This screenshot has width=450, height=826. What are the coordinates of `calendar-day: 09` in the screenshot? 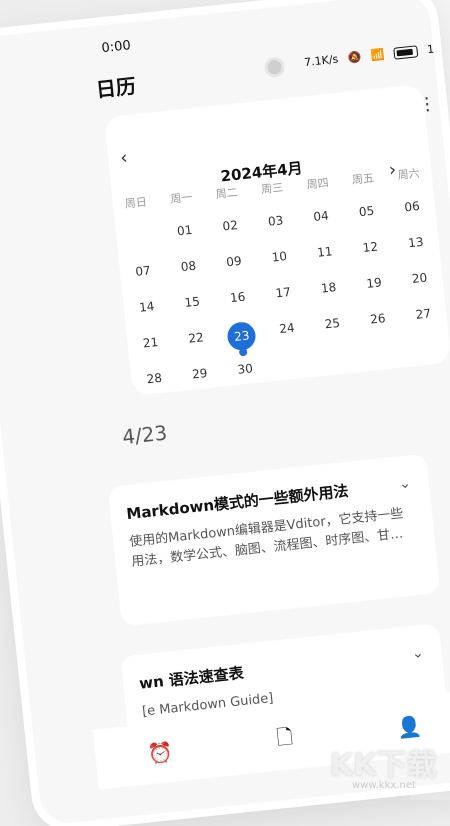 It's located at (234, 261).